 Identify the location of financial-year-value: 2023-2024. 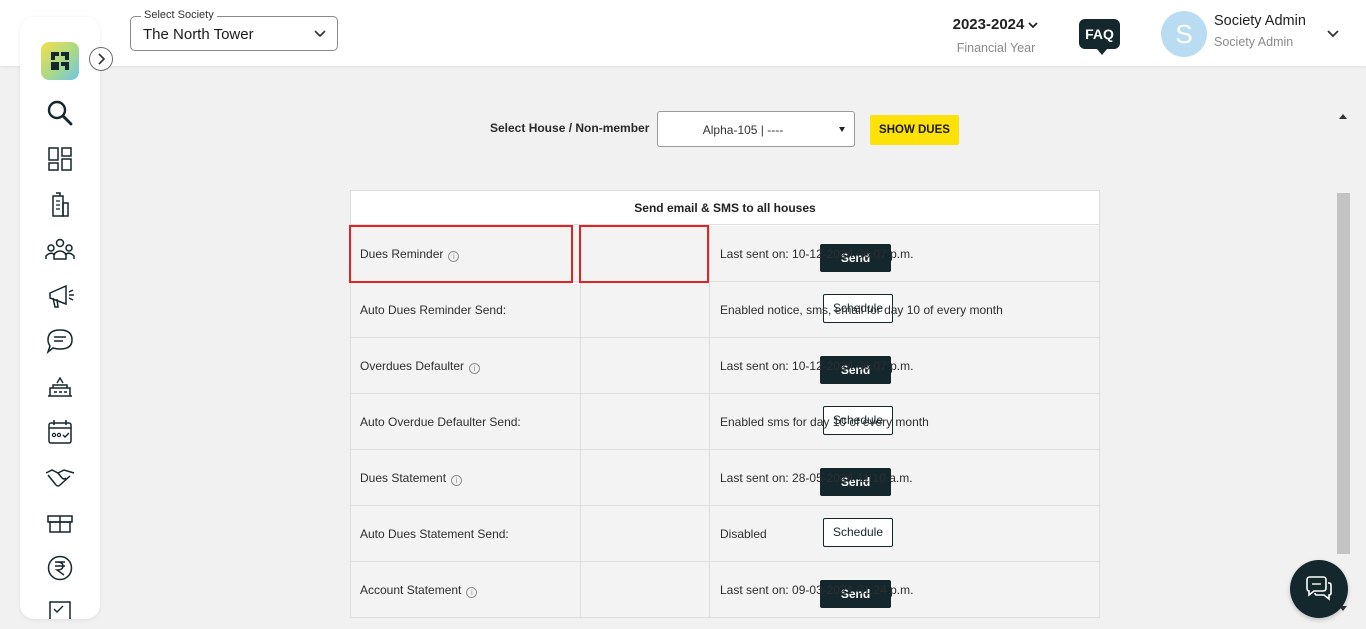
(988, 24).